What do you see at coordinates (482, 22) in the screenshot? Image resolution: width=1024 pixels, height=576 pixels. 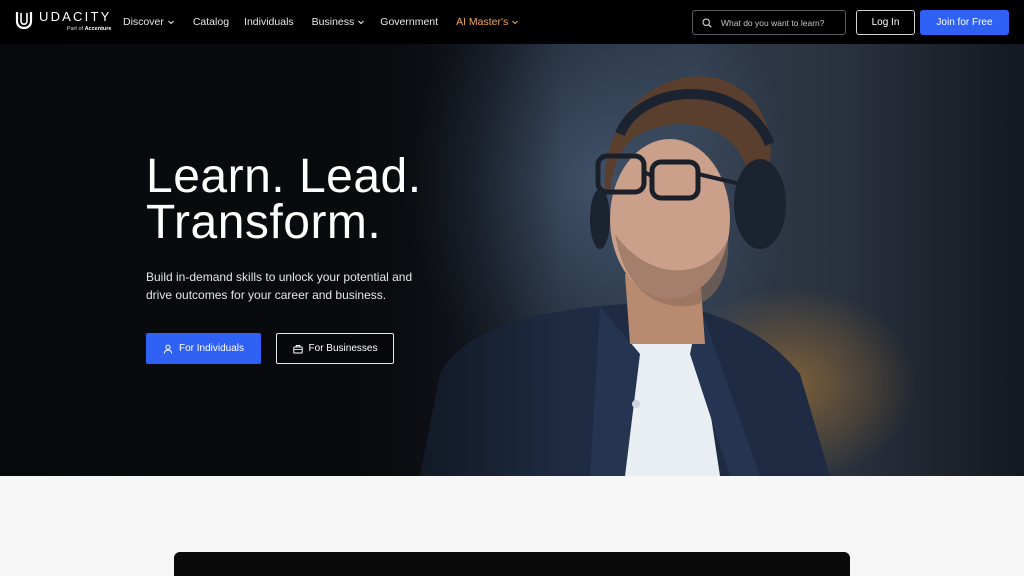 I see `nav-ai-masters-label: AI Master's` at bounding box center [482, 22].